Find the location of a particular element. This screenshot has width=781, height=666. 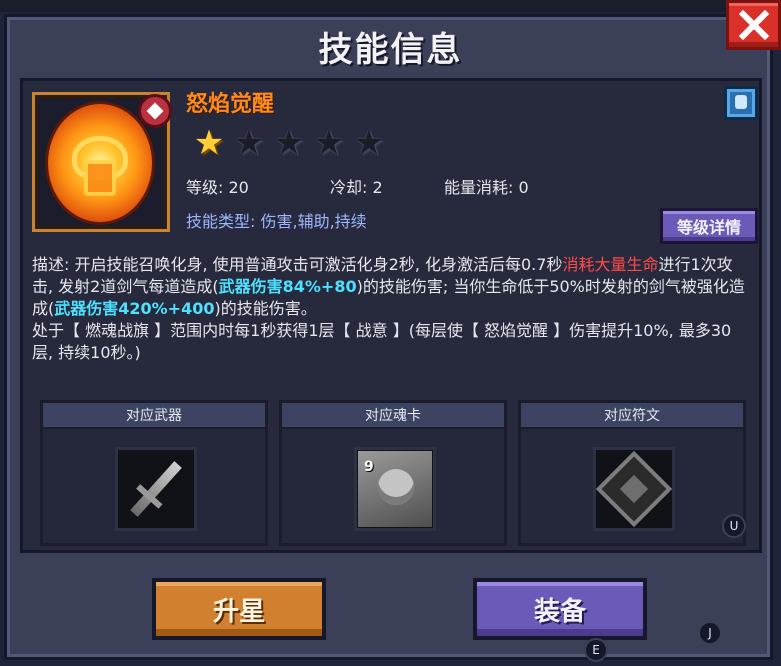

flame-emblem-icon is located at coordinates (100, 163).